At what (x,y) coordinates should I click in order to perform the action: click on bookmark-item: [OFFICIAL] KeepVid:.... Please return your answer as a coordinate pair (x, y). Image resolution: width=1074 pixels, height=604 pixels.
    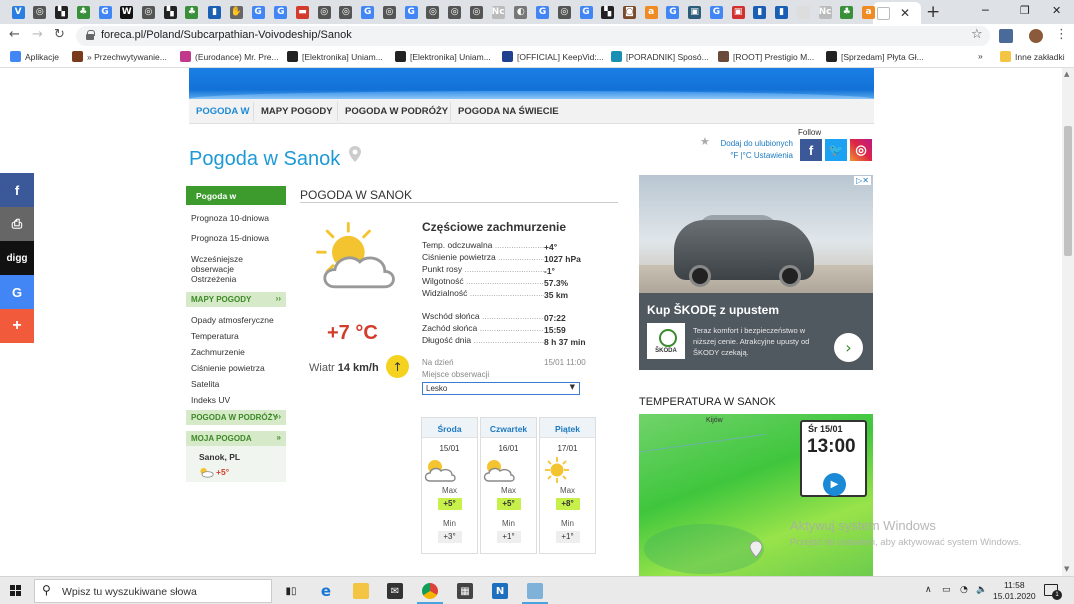
    Looking at the image, I should click on (553, 56).